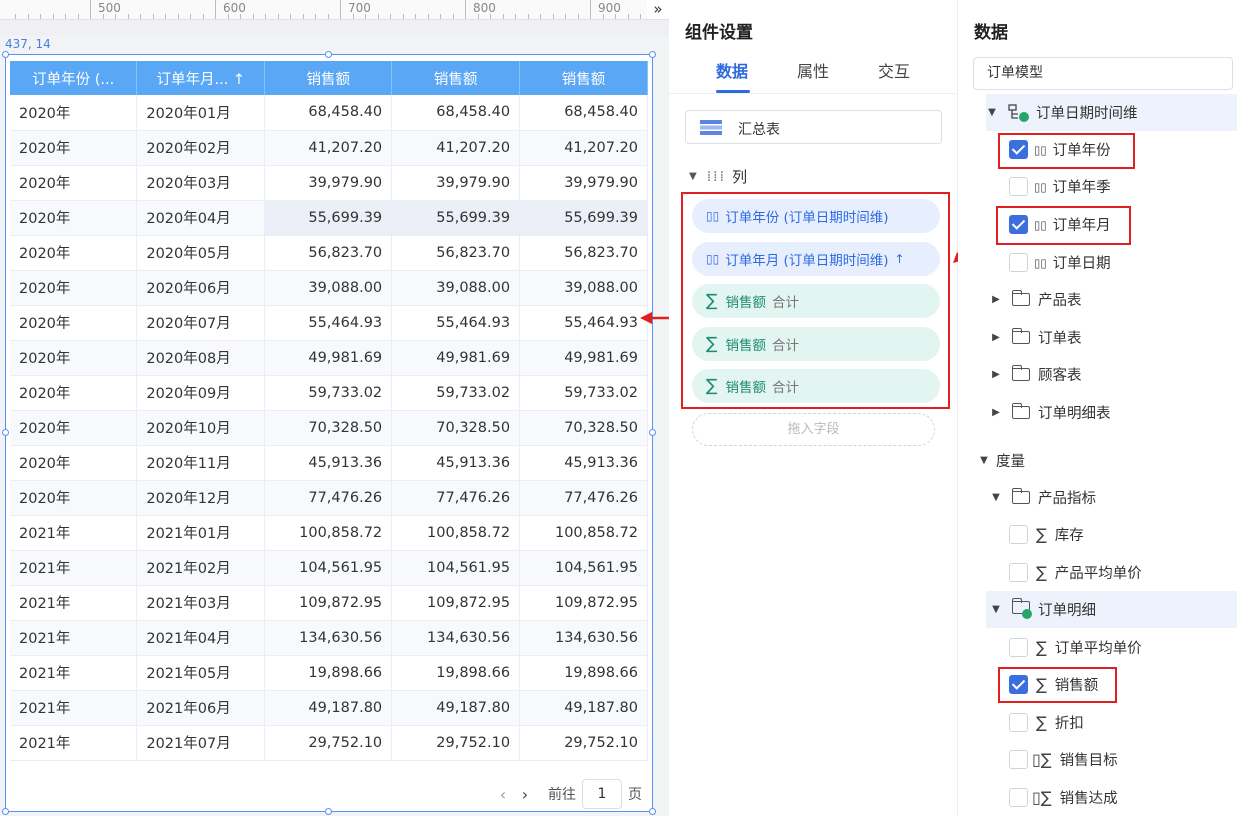 The height and width of the screenshot is (816, 1237). Describe the element at coordinates (1097, 497) in the screenshot. I see `tree-folder-product-metrics: ▼ 产品指标` at that location.